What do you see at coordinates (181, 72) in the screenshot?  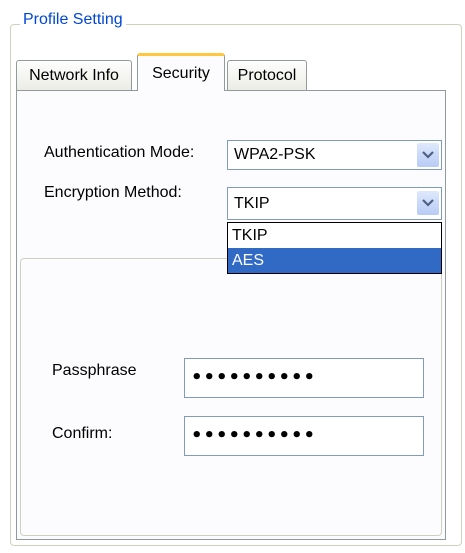 I see `tab-security: Security` at bounding box center [181, 72].